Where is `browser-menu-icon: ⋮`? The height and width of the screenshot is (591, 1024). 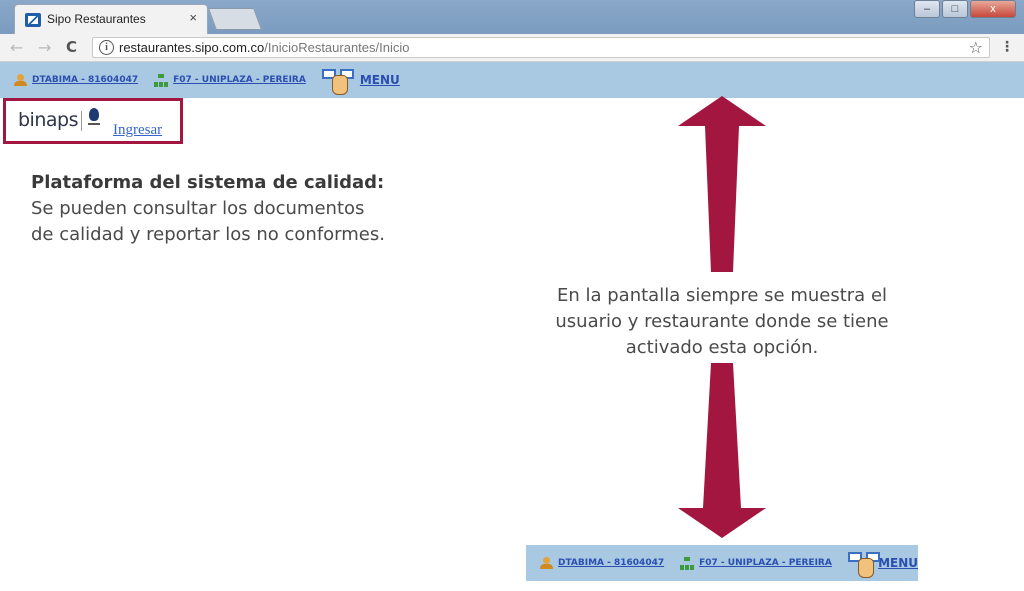
browser-menu-icon: ⋮ is located at coordinates (1007, 47).